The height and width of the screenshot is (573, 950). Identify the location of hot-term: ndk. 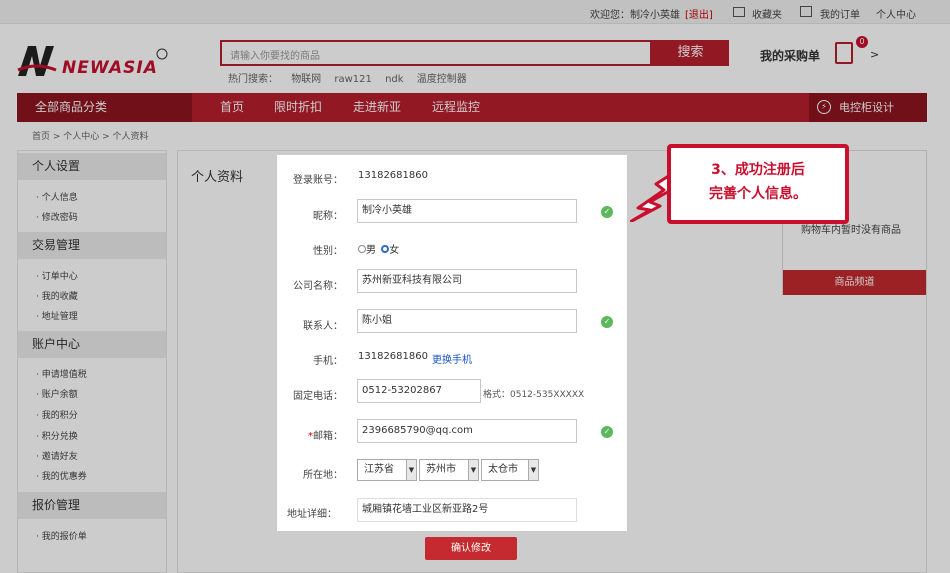
(394, 79).